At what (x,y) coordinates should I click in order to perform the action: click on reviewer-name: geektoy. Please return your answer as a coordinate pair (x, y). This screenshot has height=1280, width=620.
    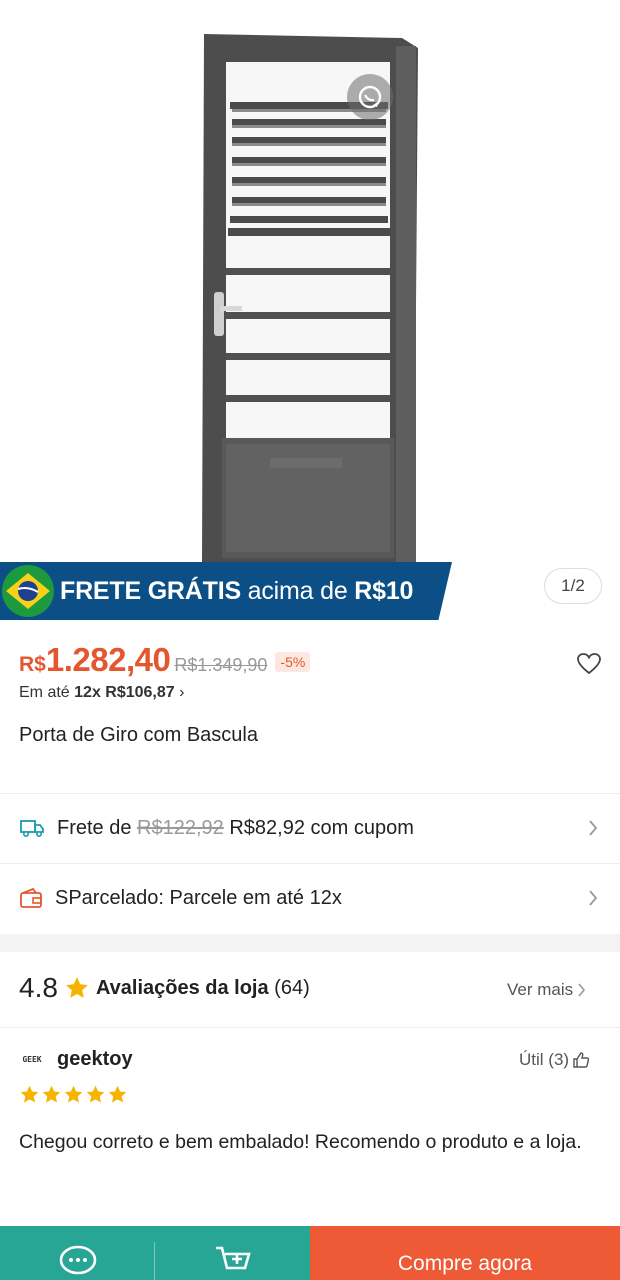
    Looking at the image, I should click on (95, 1058).